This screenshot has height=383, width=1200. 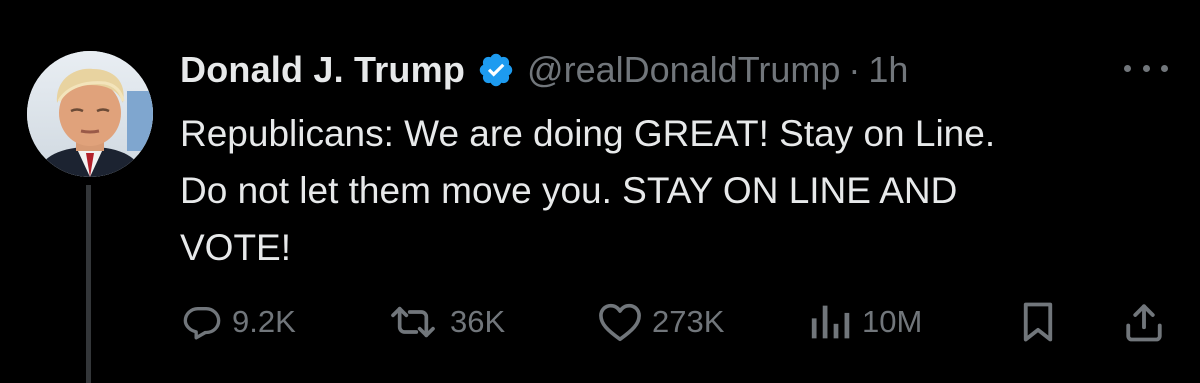 What do you see at coordinates (830, 322) in the screenshot?
I see `analytics-icon` at bounding box center [830, 322].